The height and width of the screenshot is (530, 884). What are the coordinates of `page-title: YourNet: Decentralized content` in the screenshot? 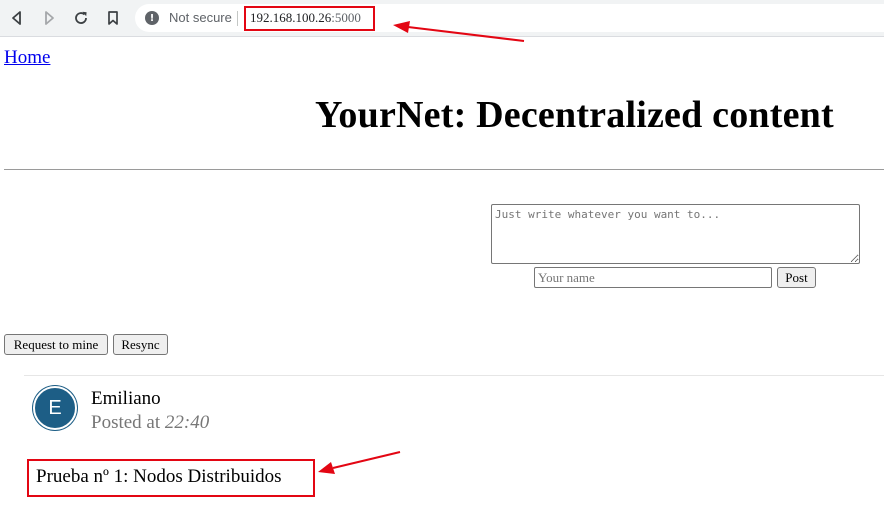 It's located at (574, 115).